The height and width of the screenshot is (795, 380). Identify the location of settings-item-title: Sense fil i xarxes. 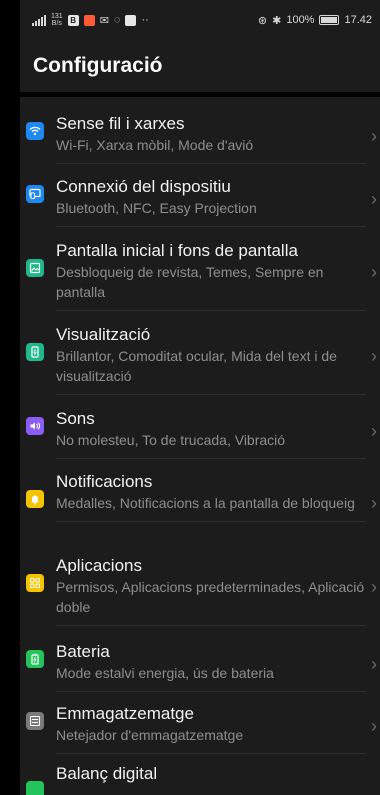
(120, 123).